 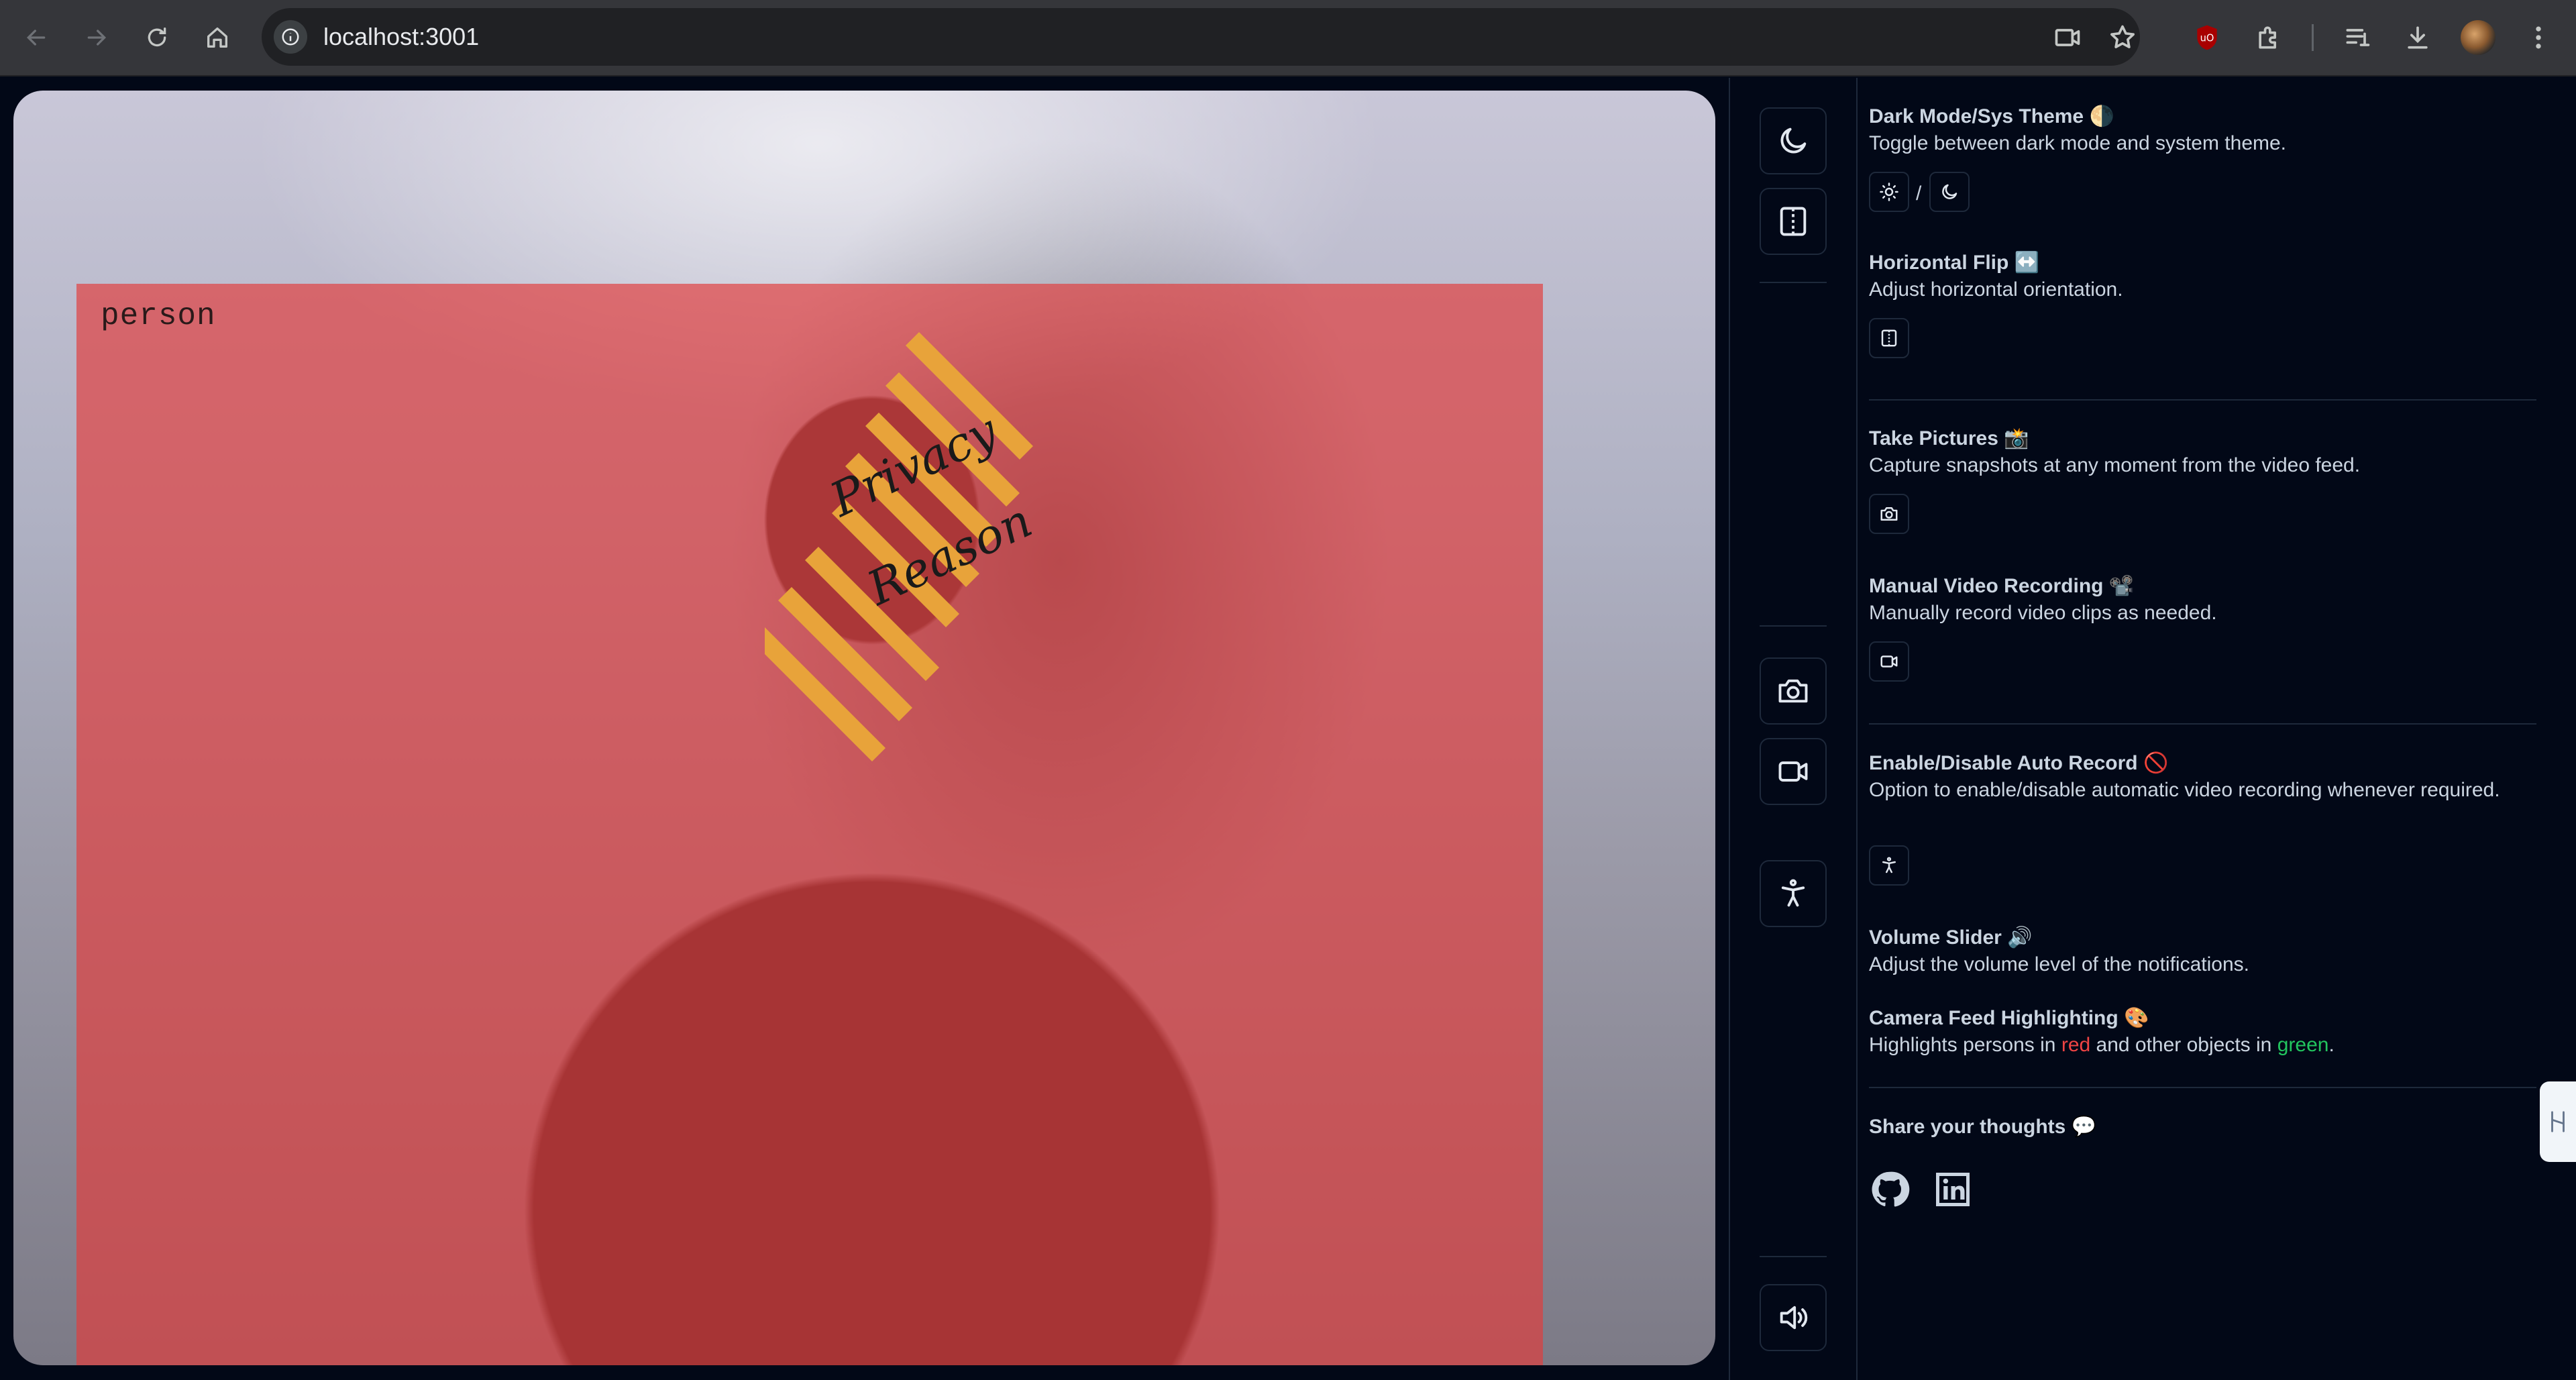 I want to click on ublock-icon: uO, so click(x=2207, y=37).